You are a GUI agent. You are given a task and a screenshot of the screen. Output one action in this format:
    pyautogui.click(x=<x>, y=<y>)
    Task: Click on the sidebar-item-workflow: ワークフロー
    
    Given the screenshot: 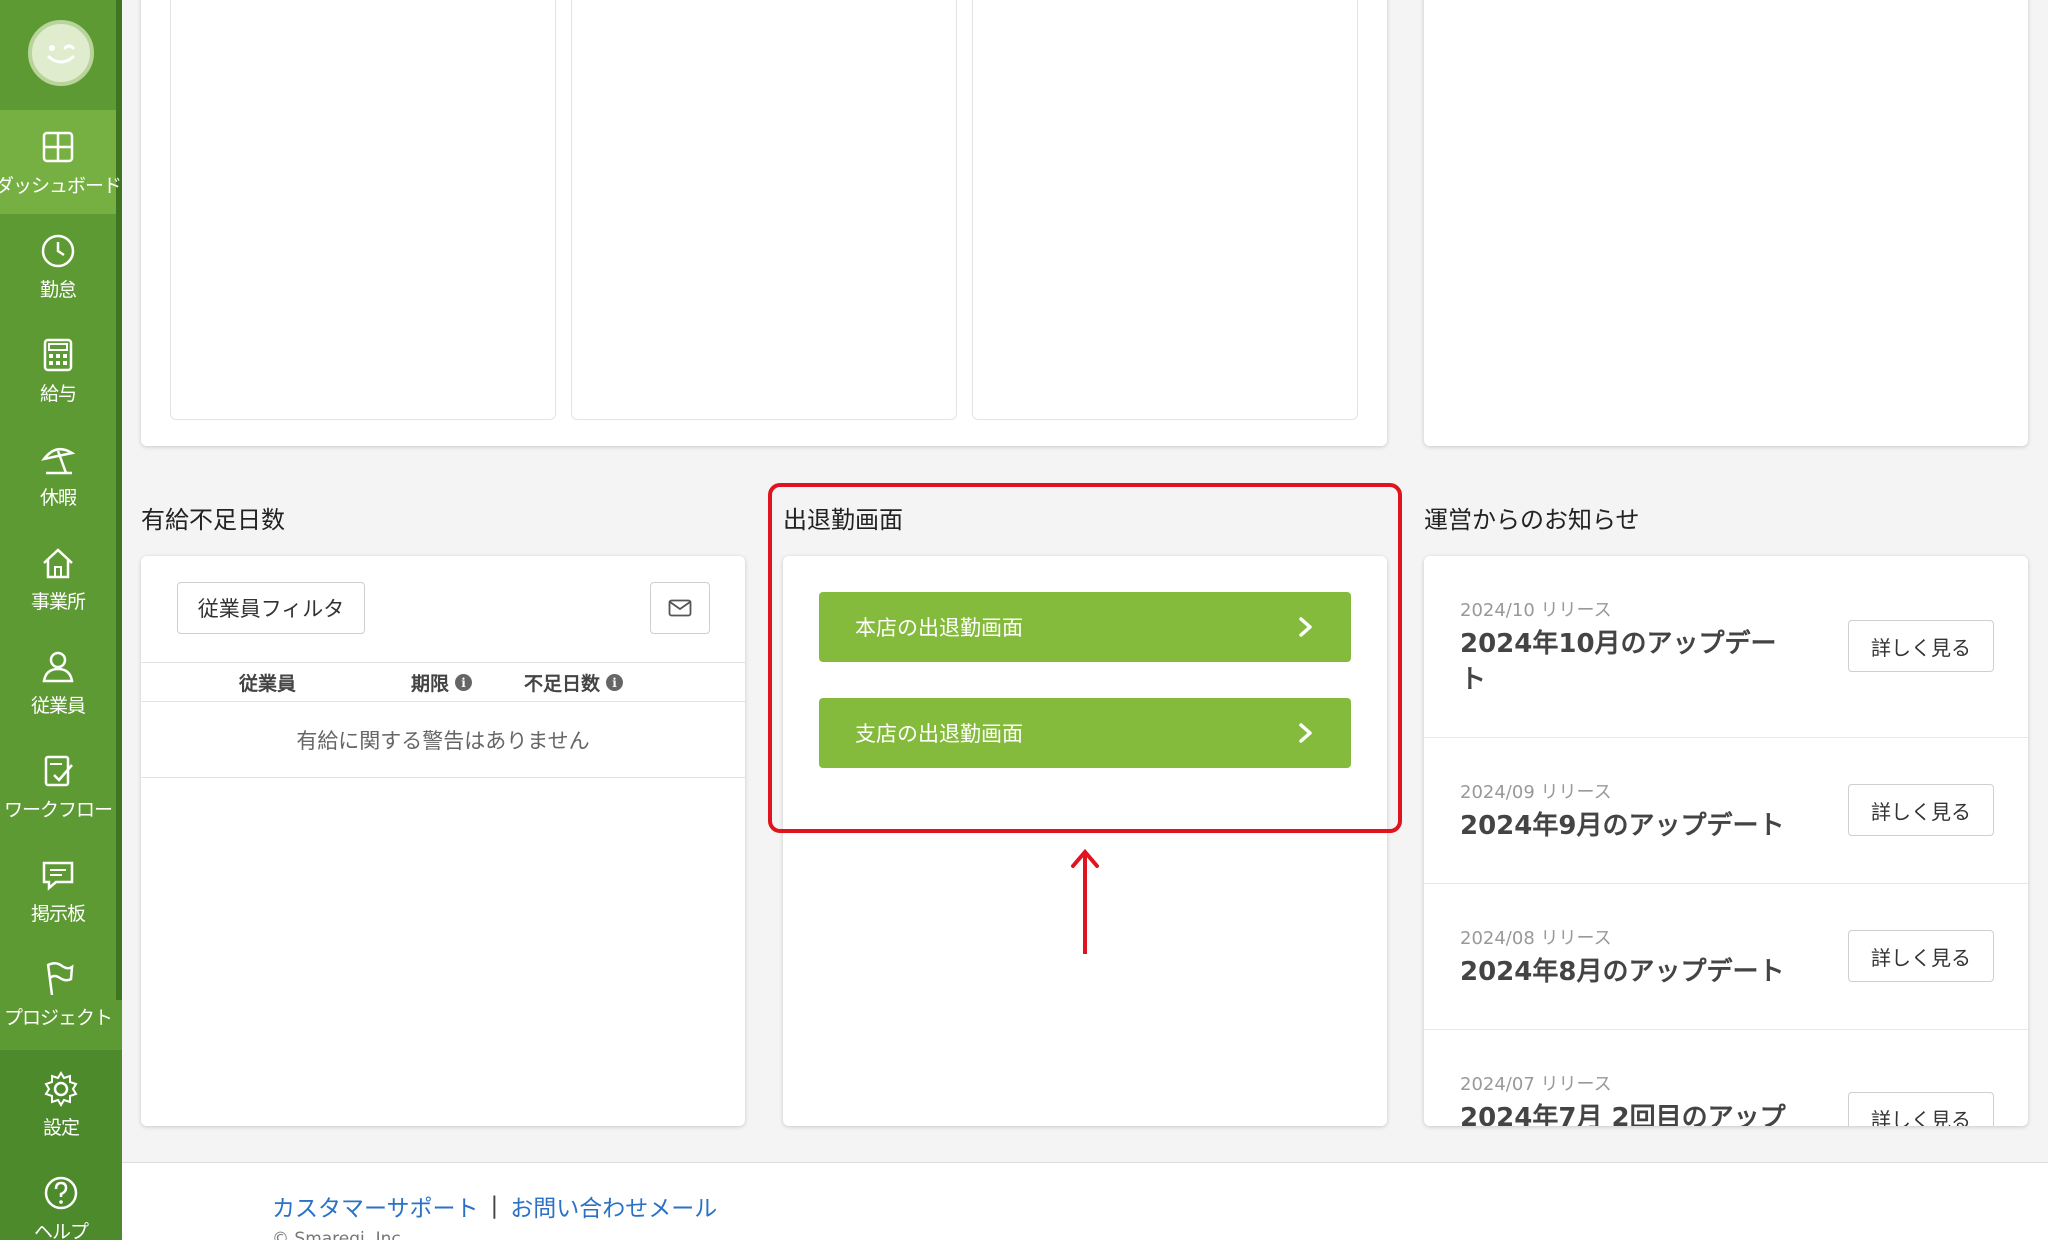 What is the action you would take?
    pyautogui.click(x=58, y=786)
    